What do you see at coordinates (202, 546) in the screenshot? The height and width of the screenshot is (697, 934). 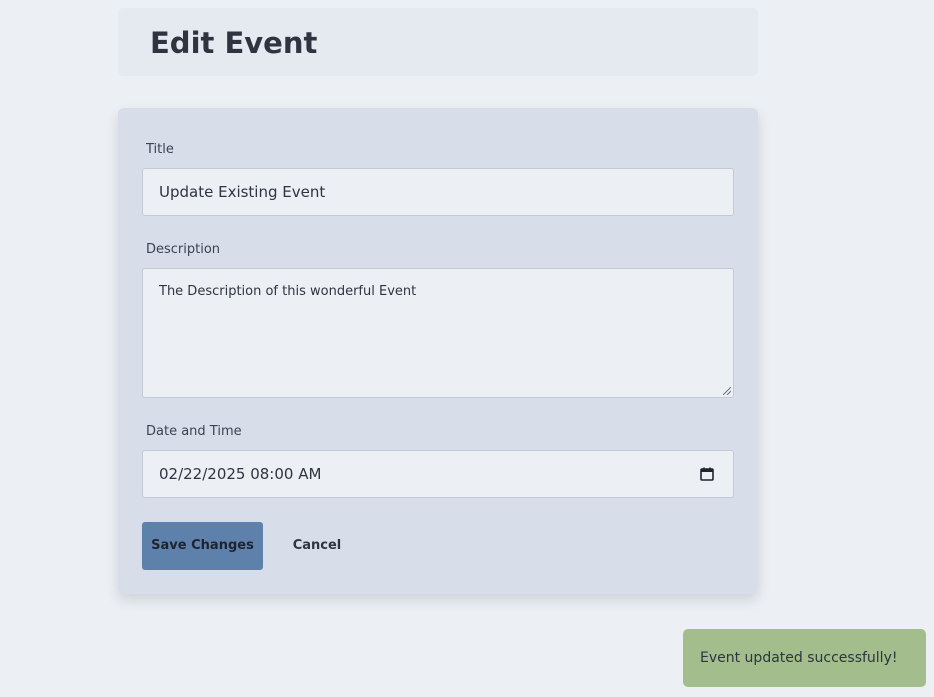 I see `save-changes-button: Save Changes` at bounding box center [202, 546].